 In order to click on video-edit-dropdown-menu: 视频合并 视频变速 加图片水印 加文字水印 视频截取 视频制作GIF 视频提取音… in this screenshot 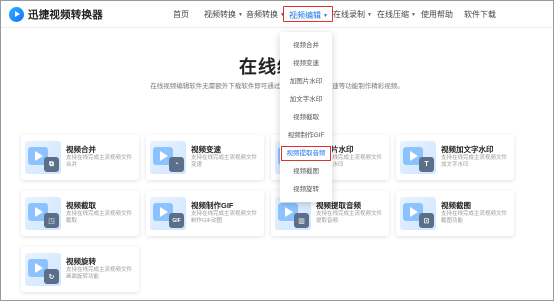, I will do `click(306, 117)`.